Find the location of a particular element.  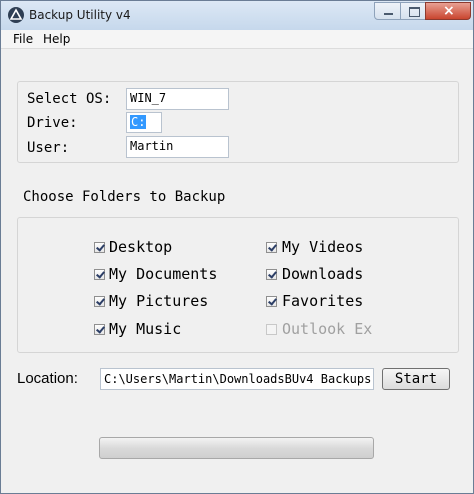

user-input: Martin is located at coordinates (177, 147).